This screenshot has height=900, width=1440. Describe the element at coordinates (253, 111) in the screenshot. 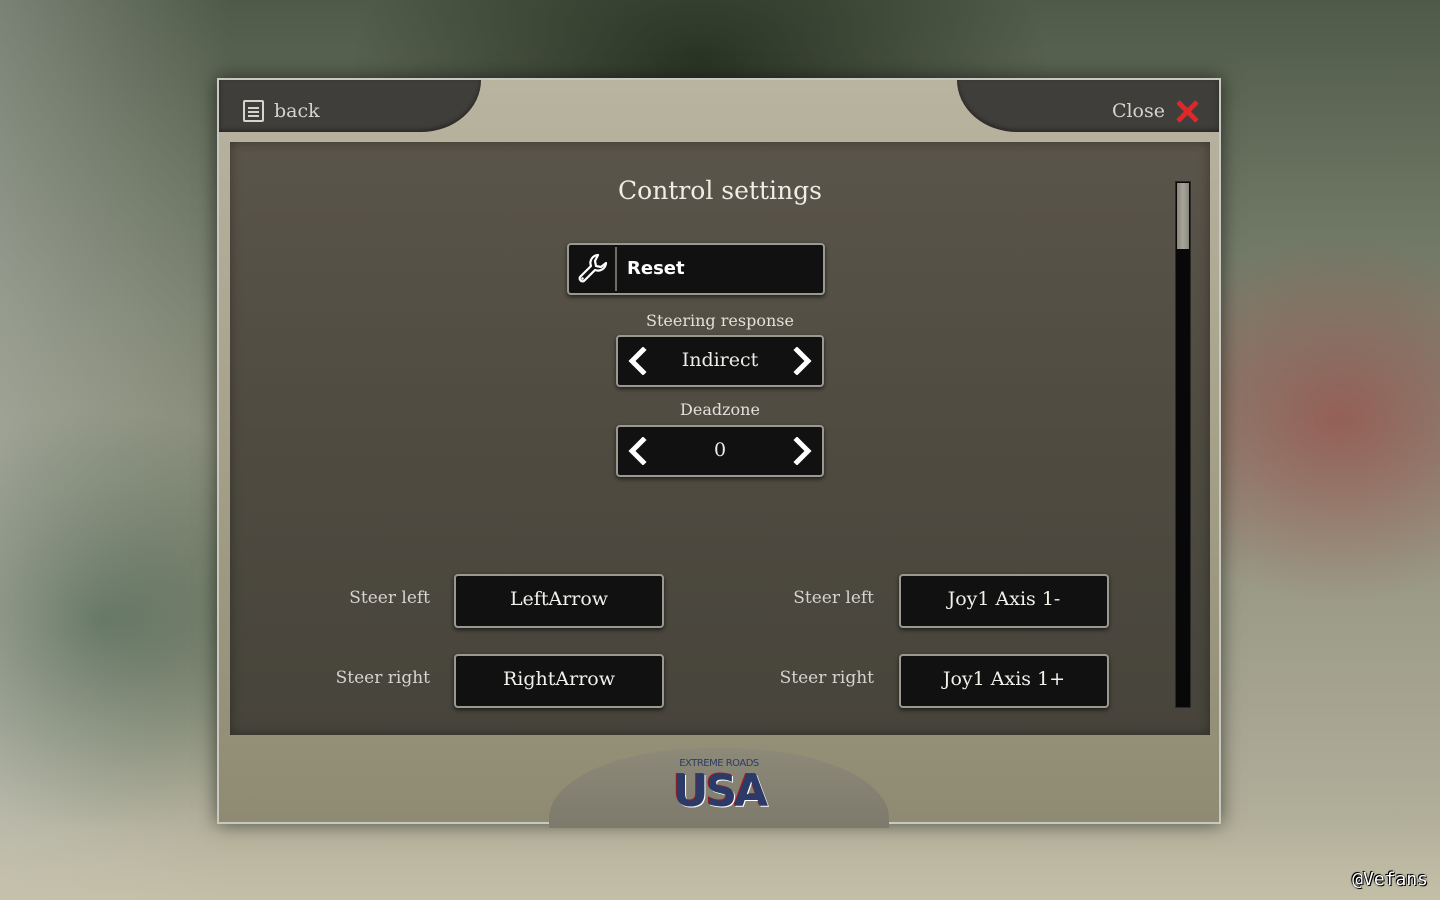

I see `document-icon` at that location.